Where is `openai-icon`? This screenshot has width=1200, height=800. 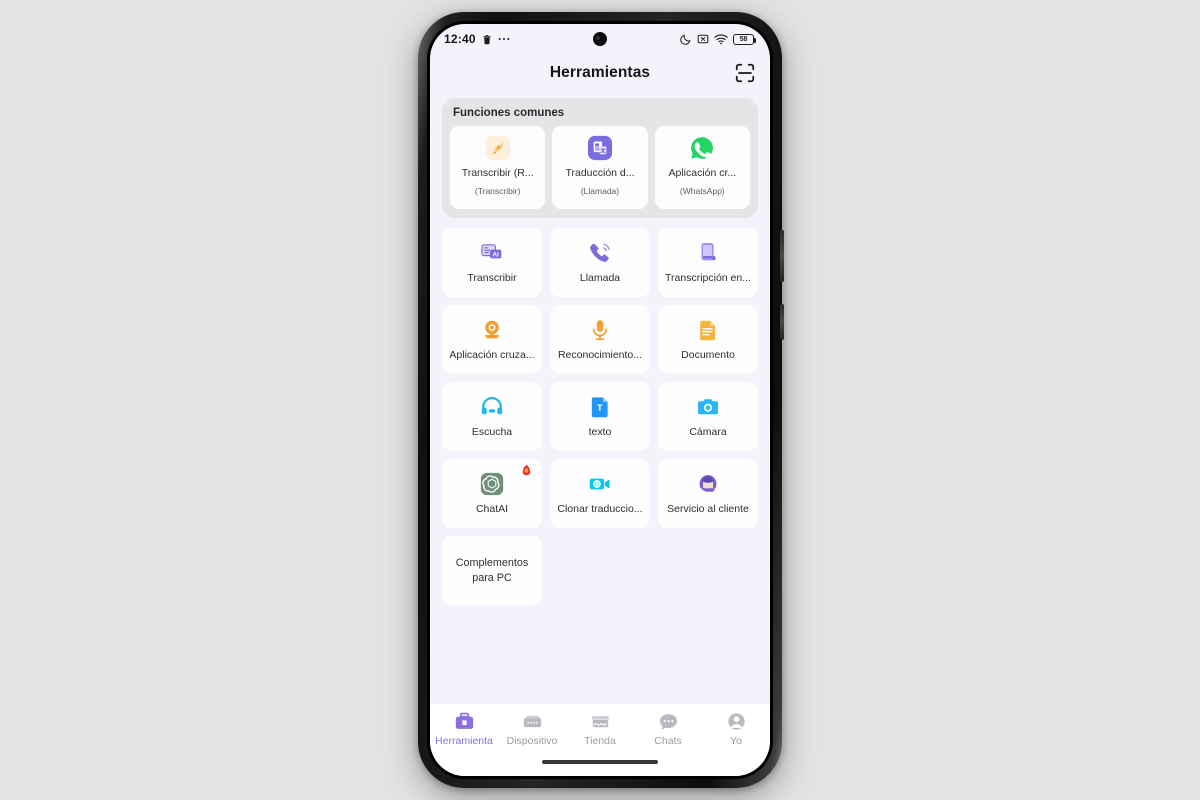
openai-icon is located at coordinates (492, 484).